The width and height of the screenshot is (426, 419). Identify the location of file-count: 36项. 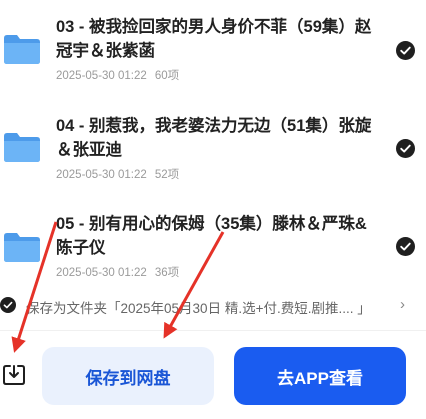
(167, 273).